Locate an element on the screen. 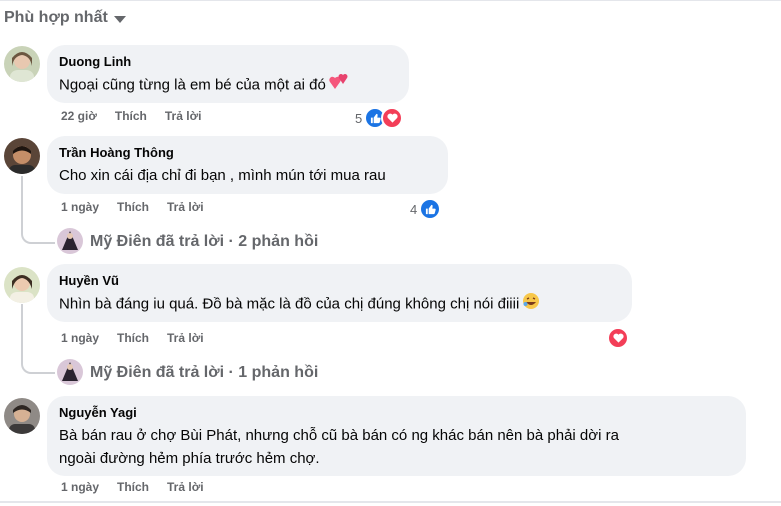  comment-time: 22 giờ is located at coordinates (79, 116).